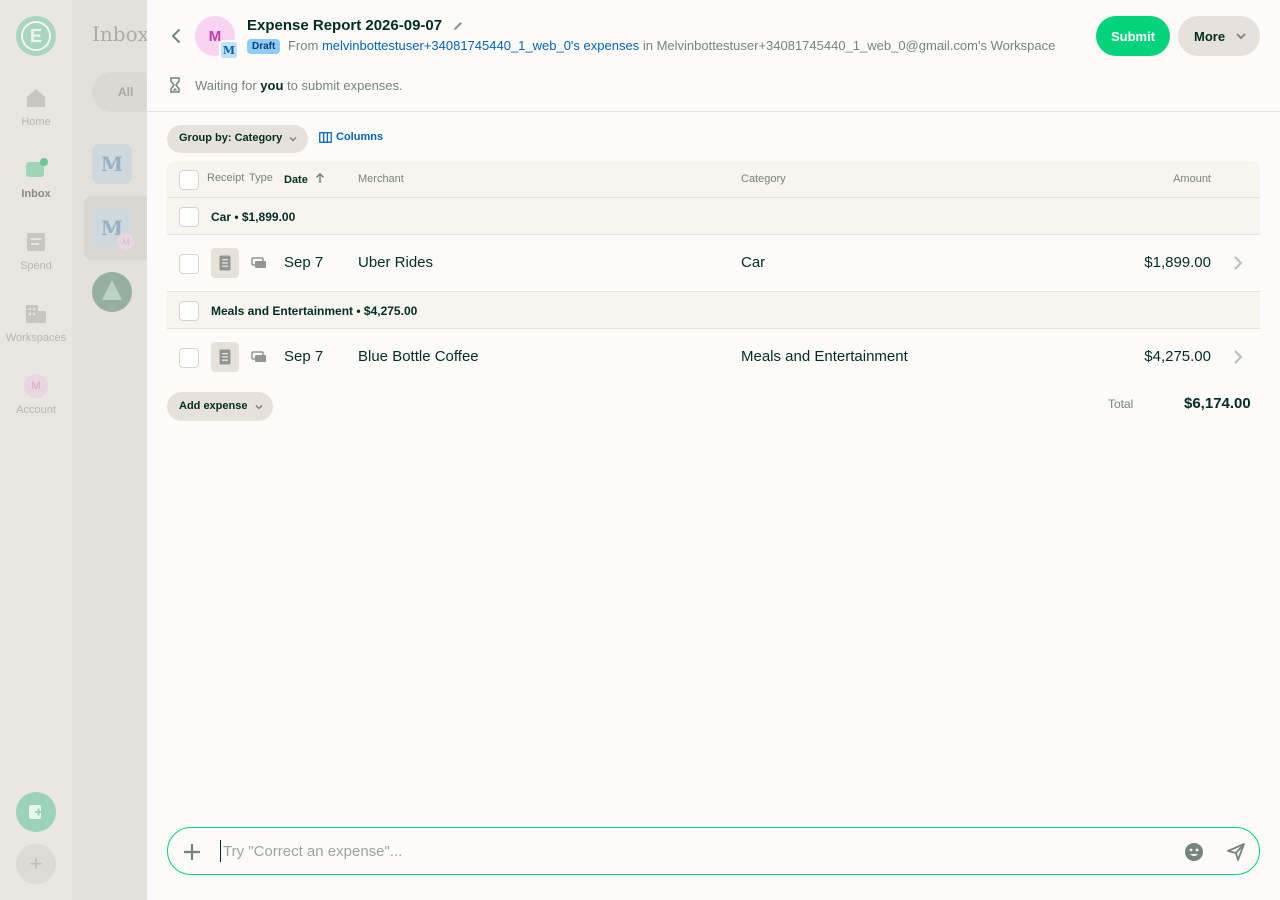 Image resolution: width=1280 pixels, height=900 pixels. I want to click on expense-amount: $1,899.00, so click(1177, 262).